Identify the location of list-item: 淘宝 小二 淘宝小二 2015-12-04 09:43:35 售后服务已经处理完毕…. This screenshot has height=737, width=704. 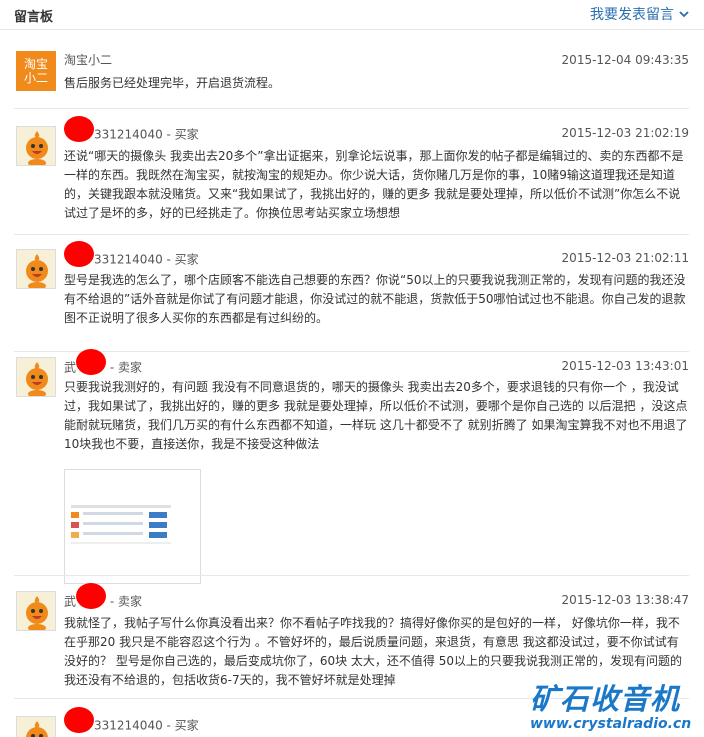
(351, 70).